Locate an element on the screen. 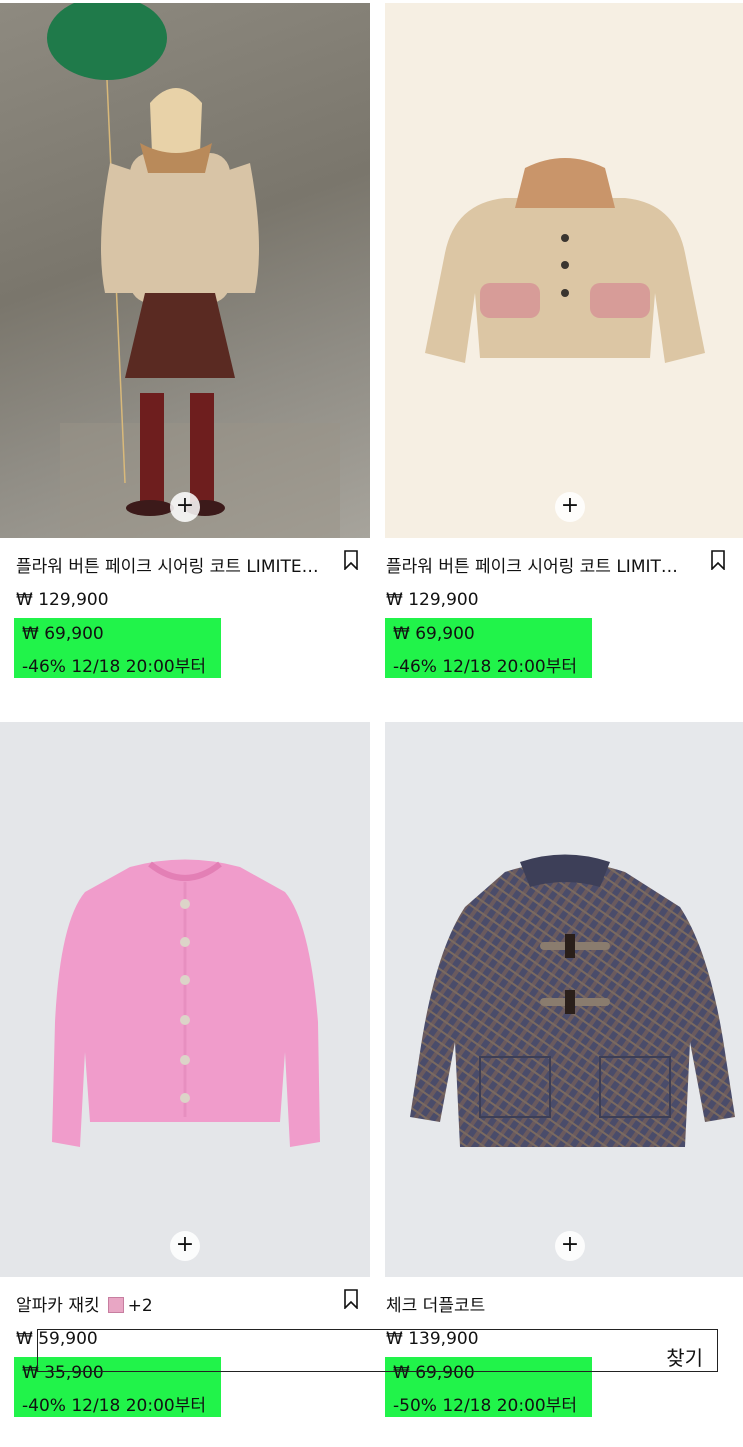 This screenshot has width=743, height=1447. product-name: 체크 더플코트 is located at coordinates (541, 1303).